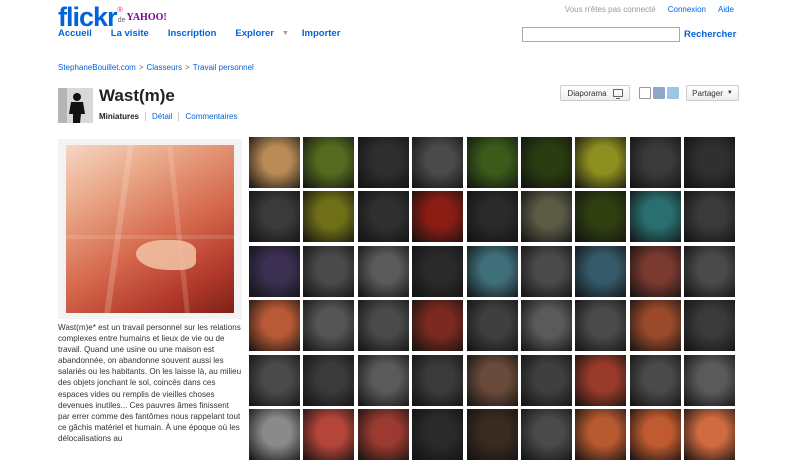 This screenshot has height=466, width=800. Describe the element at coordinates (162, 116) in the screenshot. I see `tab-detail: Détail` at that location.